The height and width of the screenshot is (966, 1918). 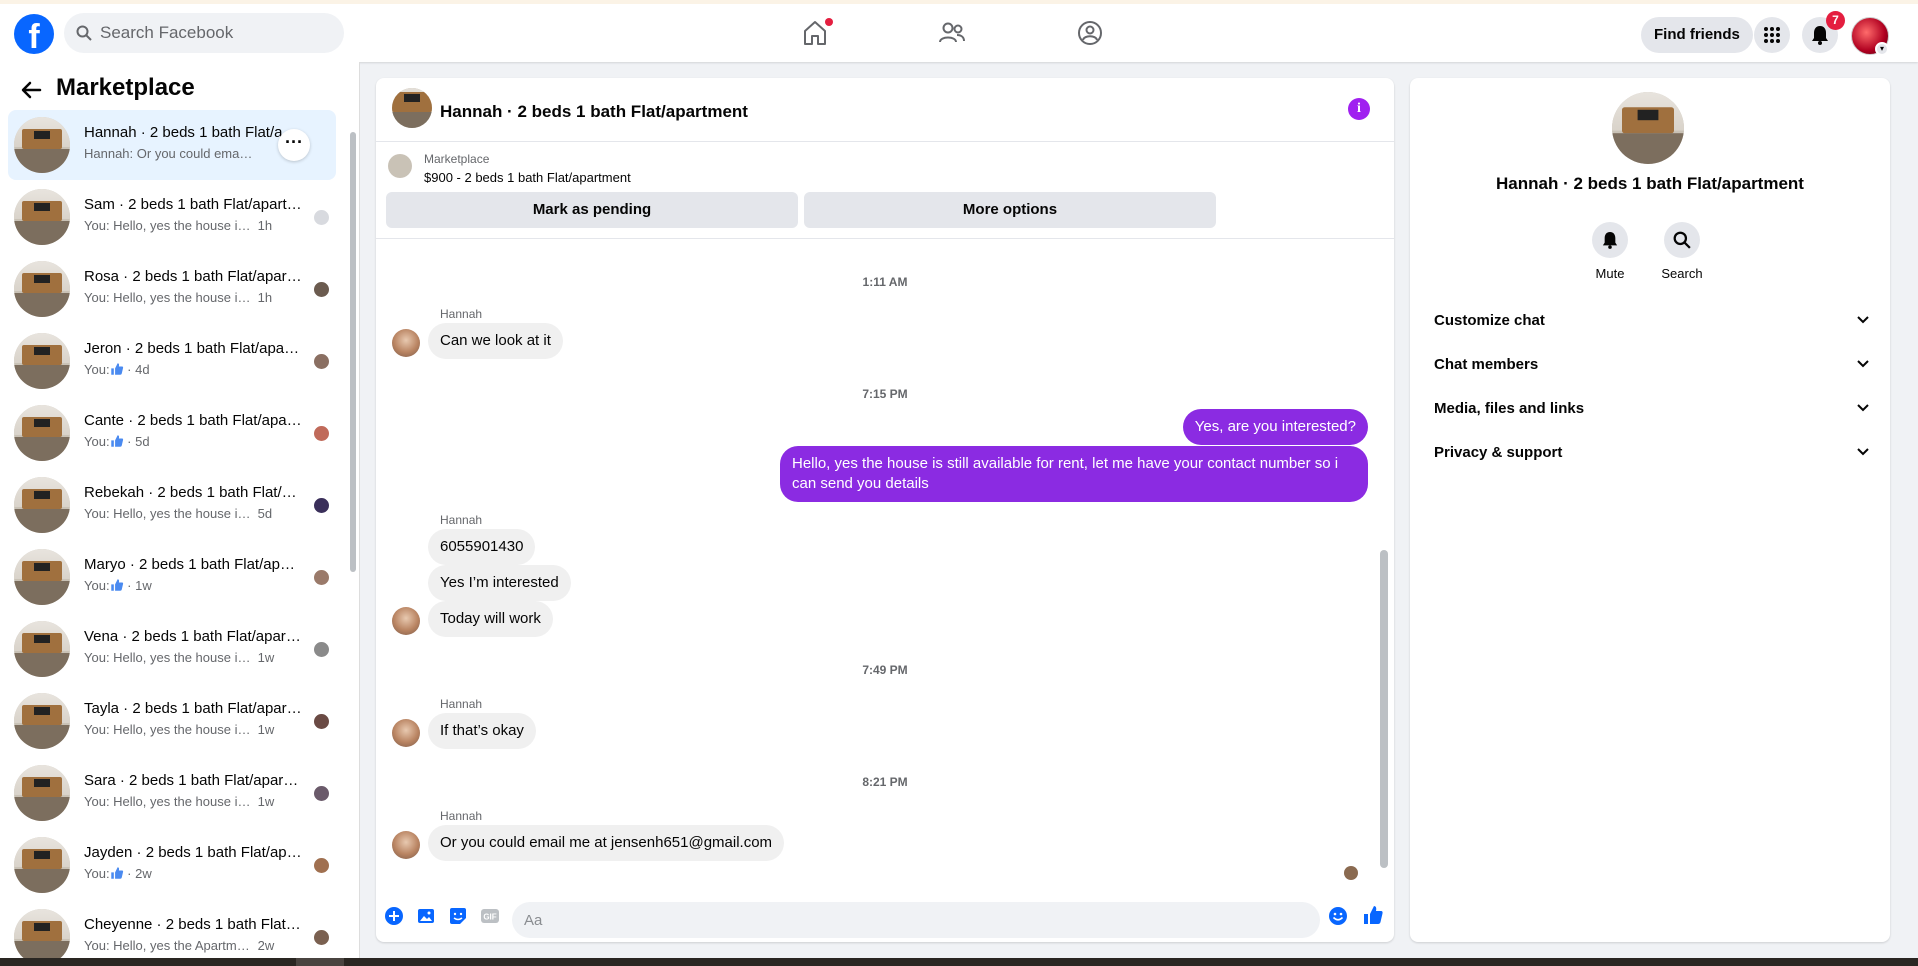 I want to click on outgoing-message: Yes, are you interested?, so click(x=1275, y=427).